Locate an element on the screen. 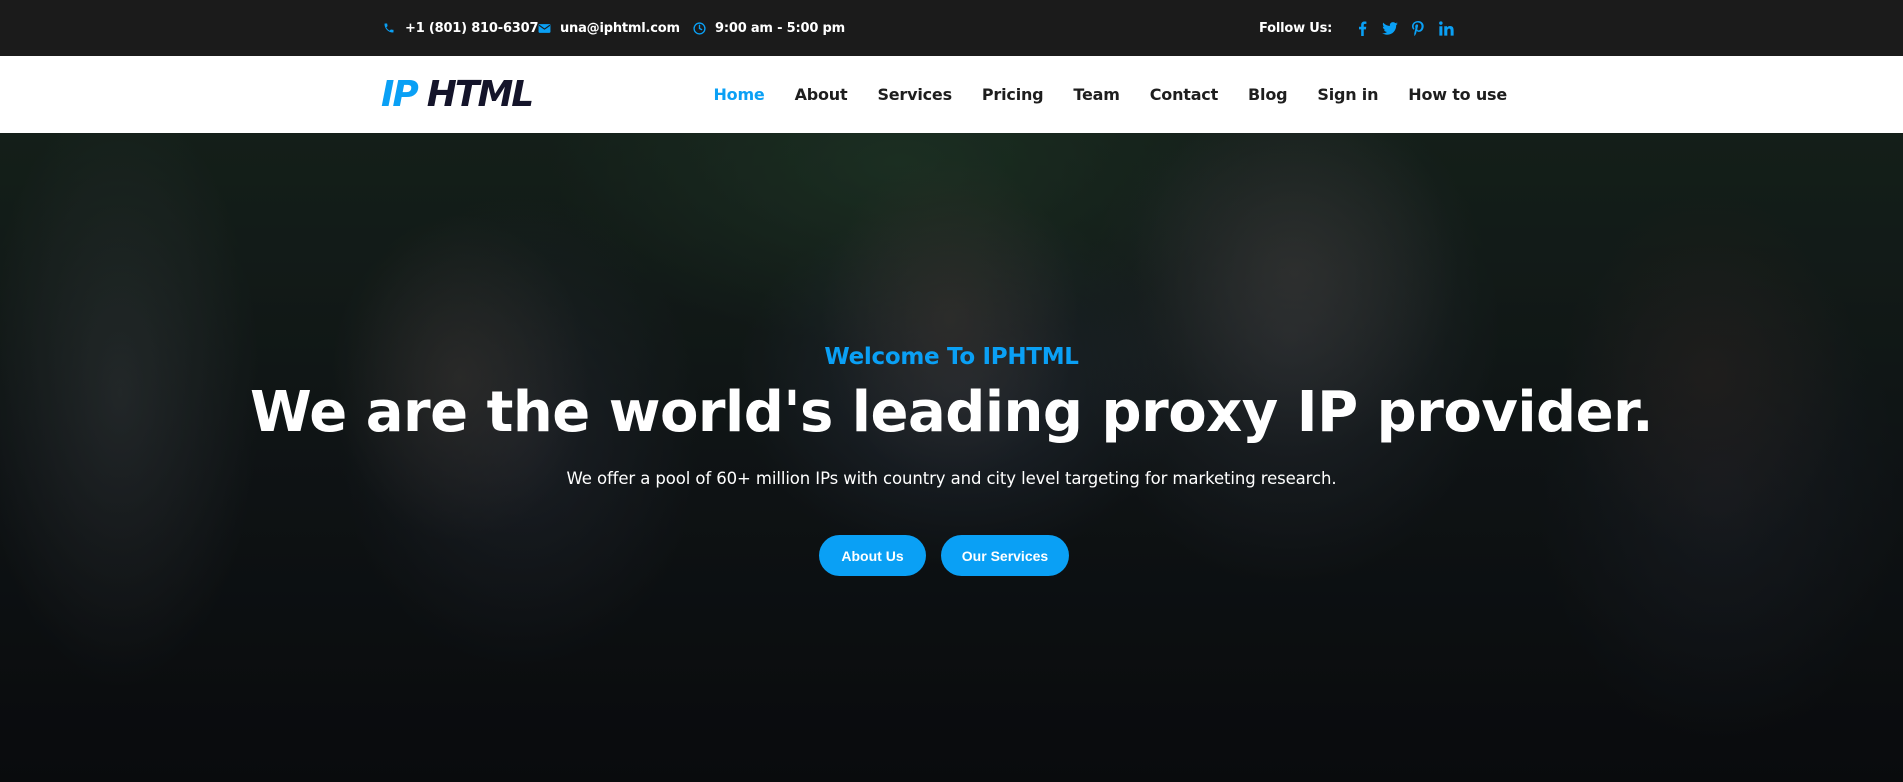 This screenshot has height=782, width=1903. brand-logo: IP HTML is located at coordinates (457, 94).